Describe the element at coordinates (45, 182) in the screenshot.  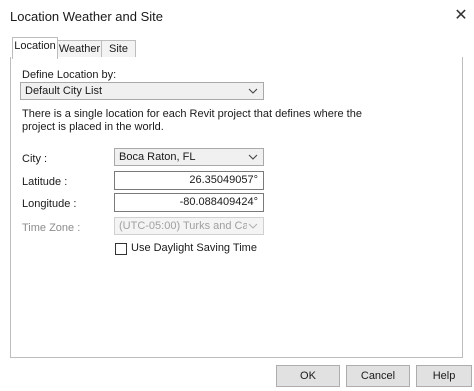
I see `latitude-label: Latitude :` at that location.